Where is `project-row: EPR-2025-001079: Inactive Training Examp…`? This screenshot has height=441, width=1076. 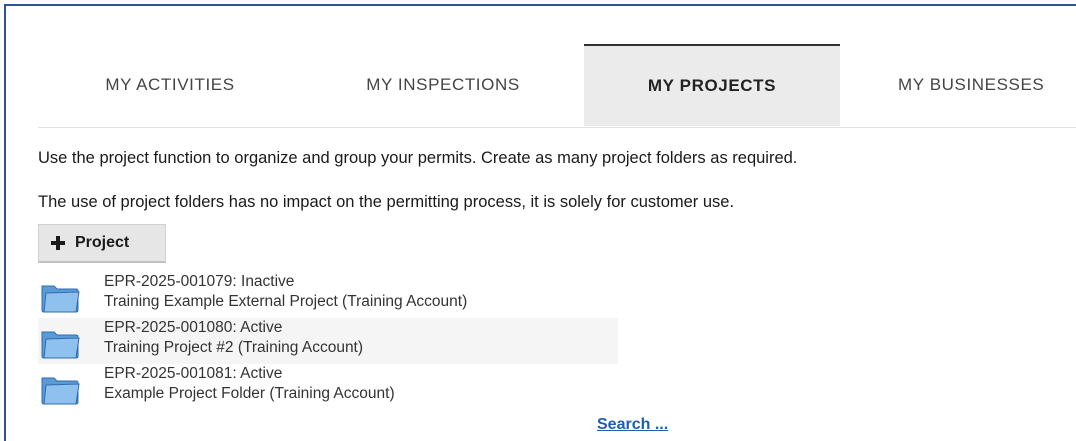
project-row: EPR-2025-001079: Inactive Training Examp… is located at coordinates (328, 295).